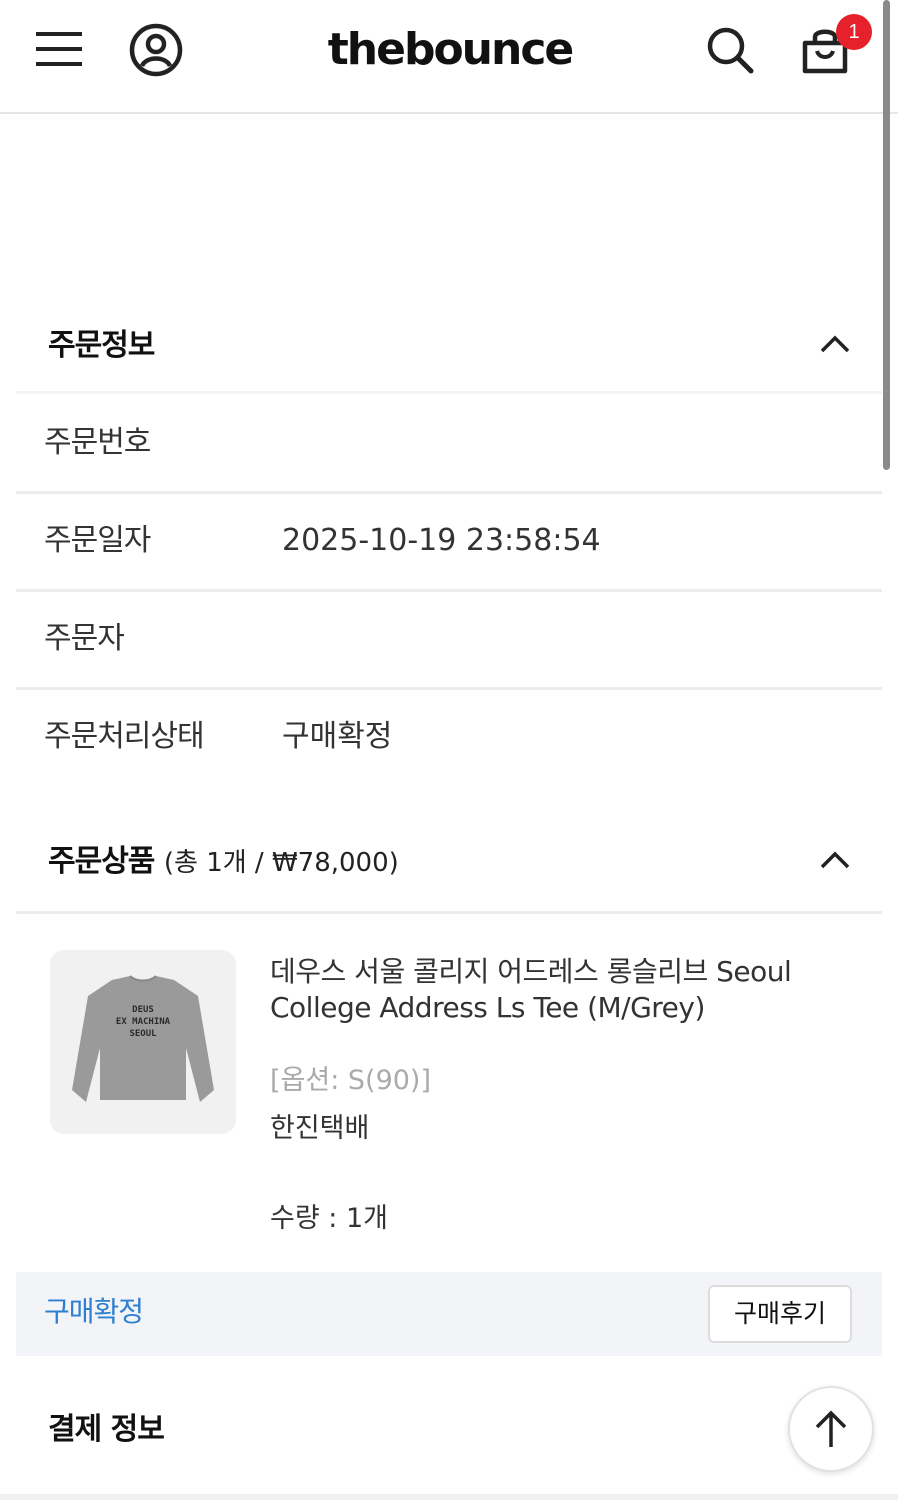 This screenshot has height=1500, width=898. Describe the element at coordinates (886, 235) in the screenshot. I see `page-scrollbar` at that location.